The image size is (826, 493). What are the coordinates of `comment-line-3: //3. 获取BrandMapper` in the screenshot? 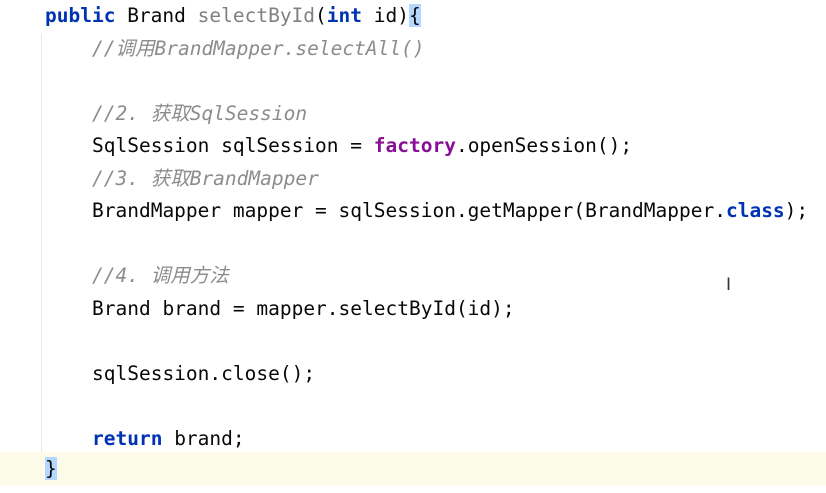 It's located at (205, 179).